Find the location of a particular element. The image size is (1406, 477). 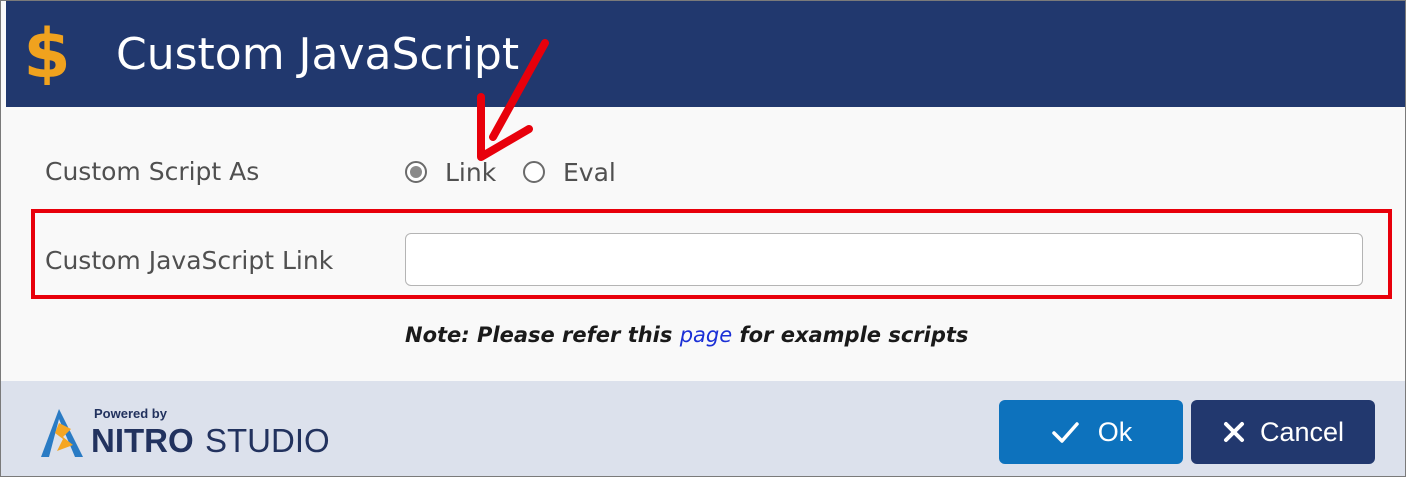

logo-powered-by: Powered by is located at coordinates (130, 413).